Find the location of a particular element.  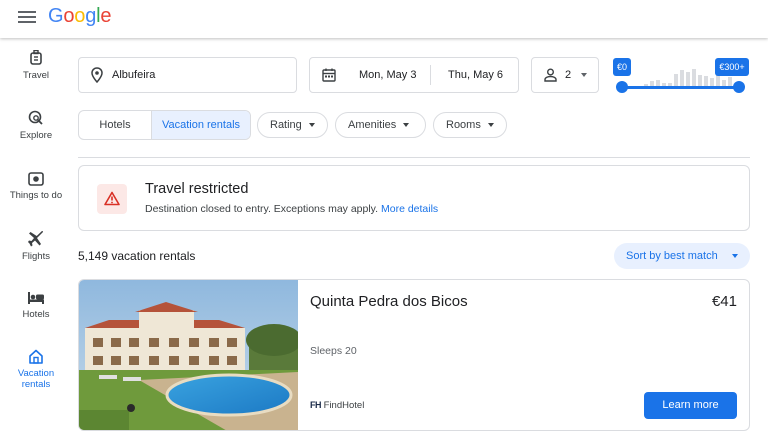

camera-icon is located at coordinates (36, 179).